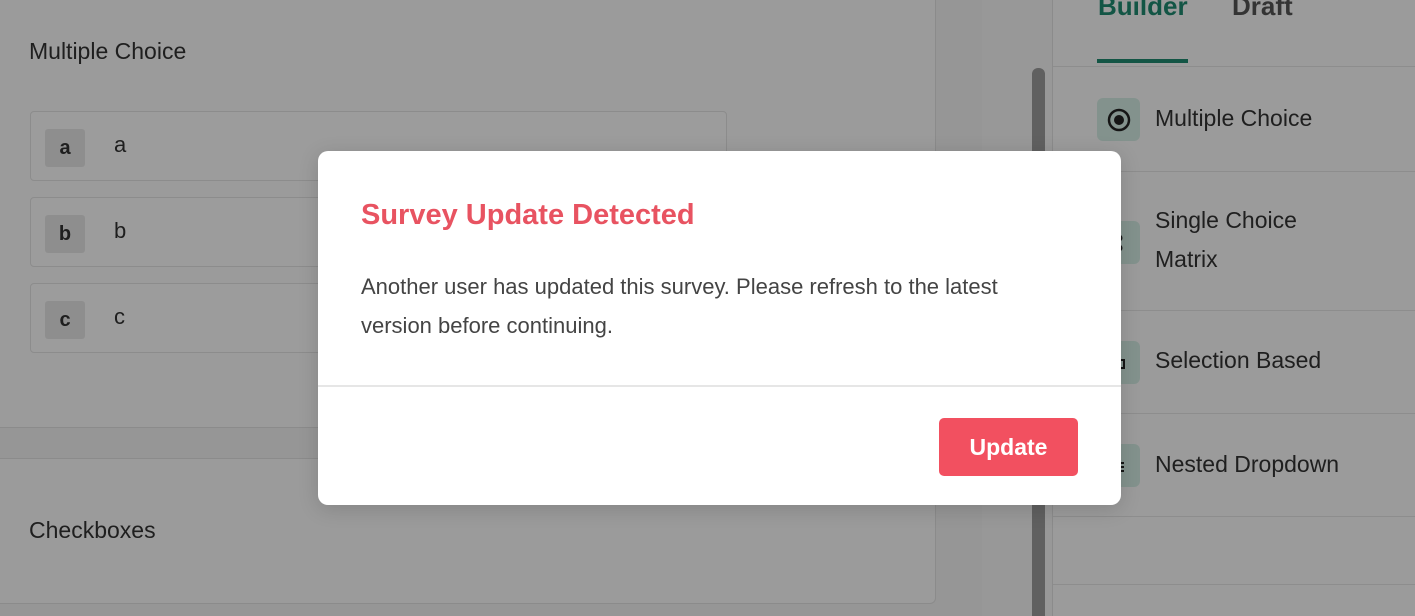 The image size is (1415, 616). I want to click on update-button: Update, so click(1008, 447).